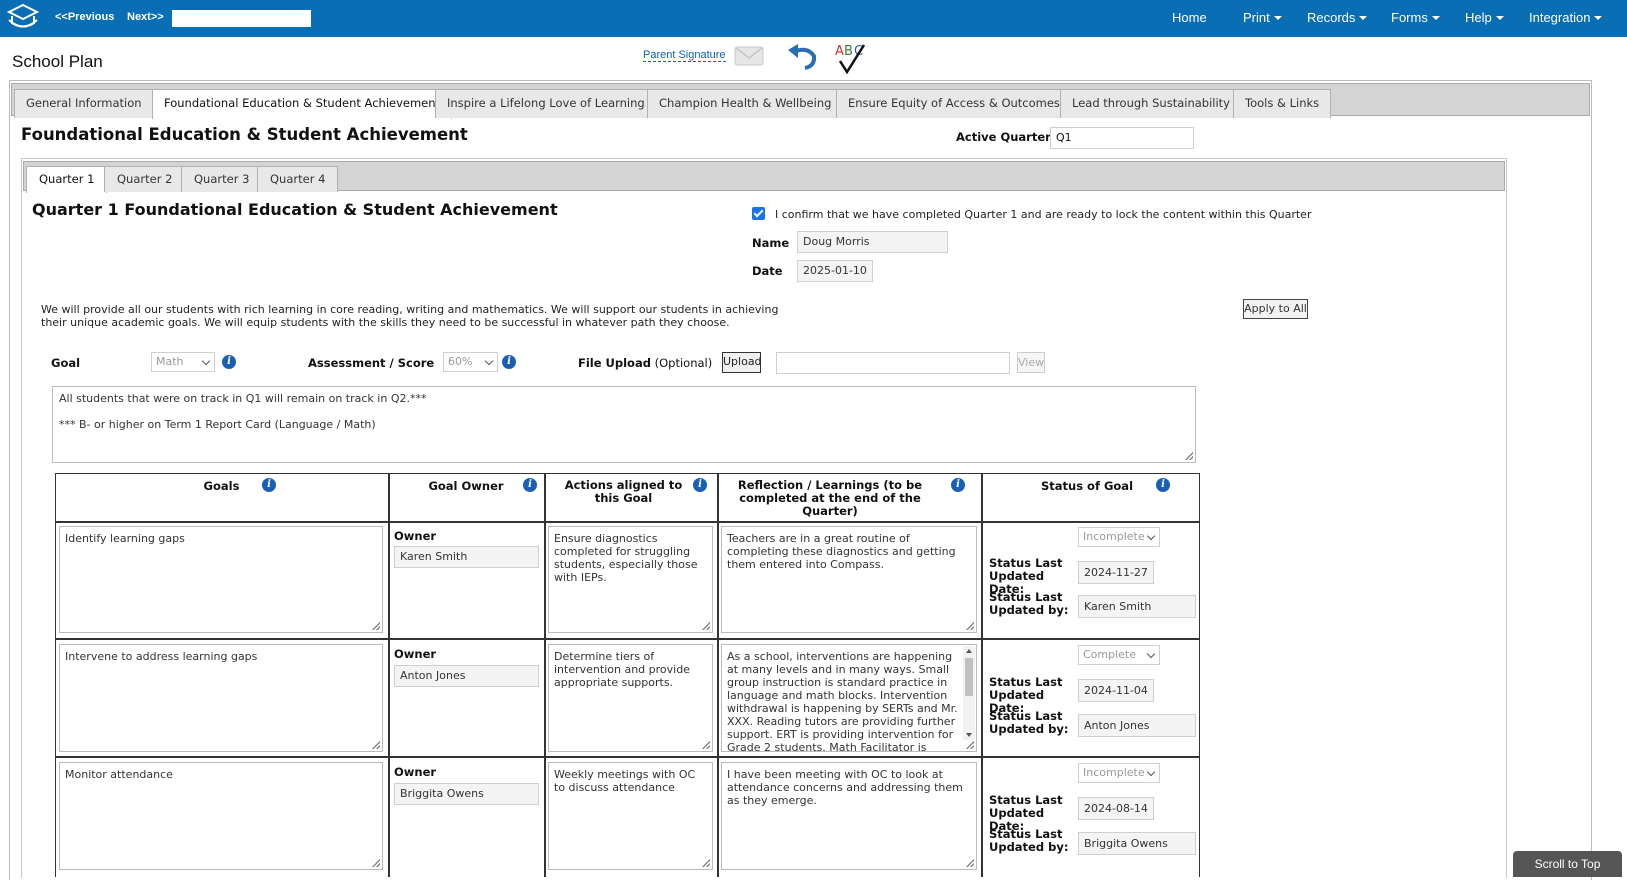 The image size is (1627, 880). What do you see at coordinates (145, 179) in the screenshot?
I see `tab-quarter-2: Quarter 2` at bounding box center [145, 179].